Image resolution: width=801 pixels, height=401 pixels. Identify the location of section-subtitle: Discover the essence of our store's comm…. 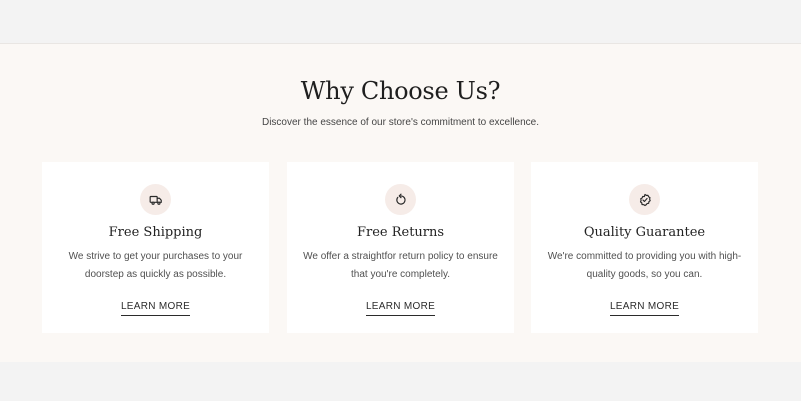
(400, 122).